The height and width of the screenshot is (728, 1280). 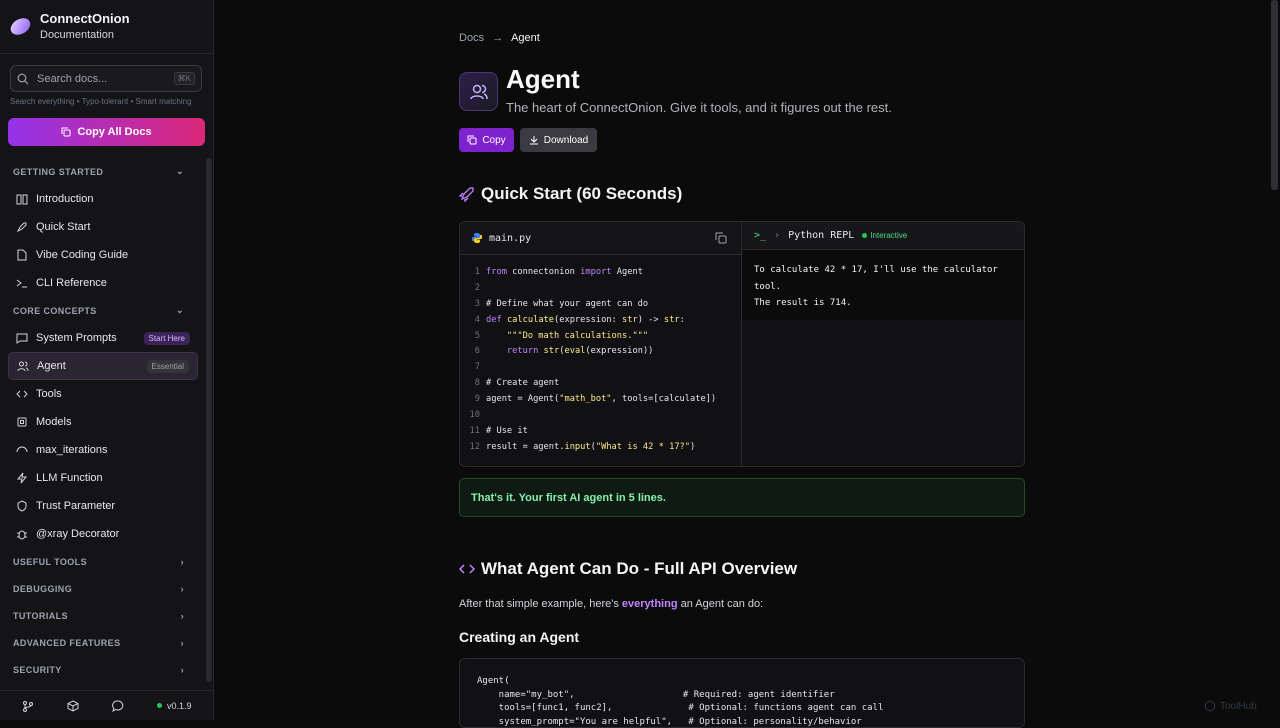 I want to click on sidebar-scrollbar, so click(x=209, y=420).